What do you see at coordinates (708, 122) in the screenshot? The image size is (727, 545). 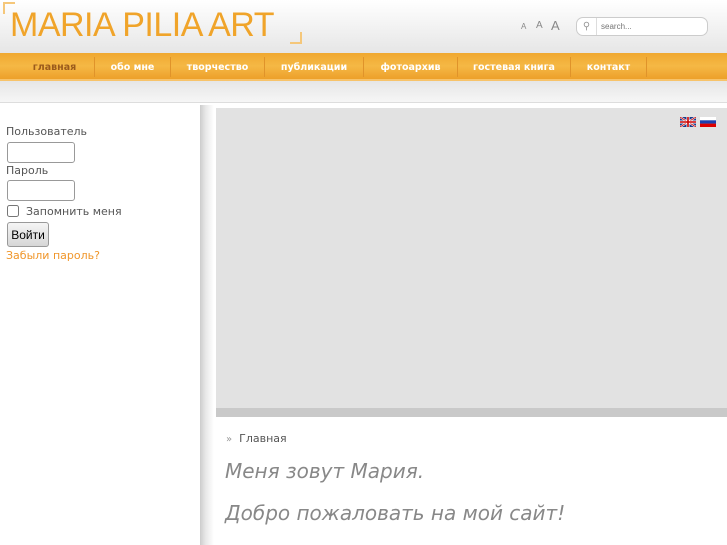 I see `russian-flag-icon` at bounding box center [708, 122].